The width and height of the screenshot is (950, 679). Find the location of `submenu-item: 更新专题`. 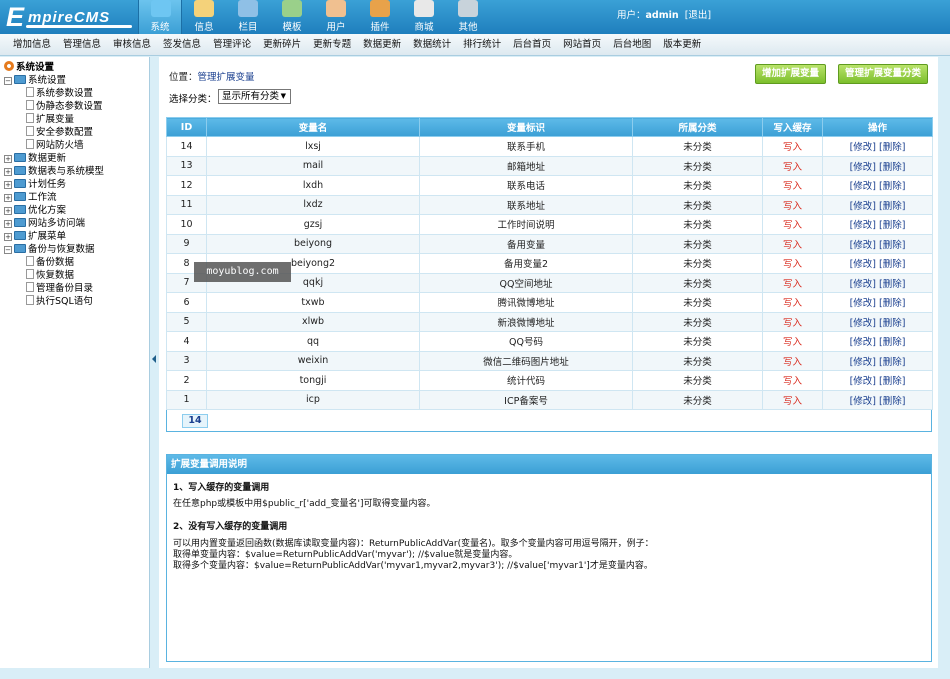

submenu-item: 更新专题 is located at coordinates (332, 44).